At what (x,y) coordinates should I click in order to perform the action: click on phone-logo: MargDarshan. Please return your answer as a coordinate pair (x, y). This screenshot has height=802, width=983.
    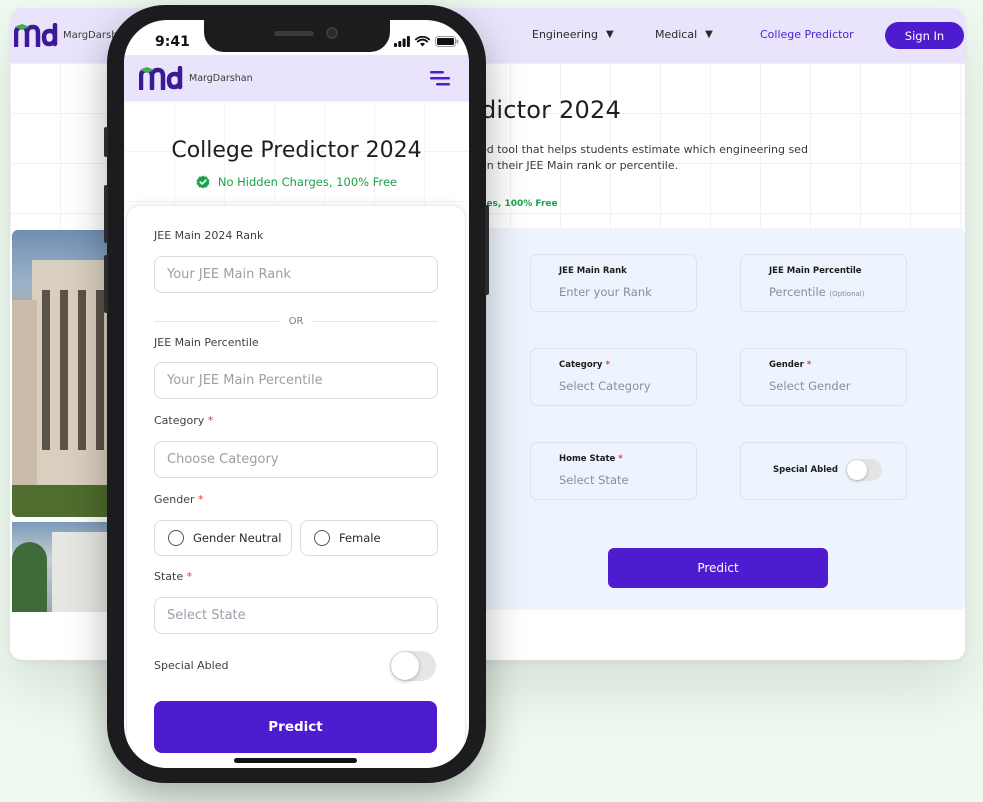
    Looking at the image, I should click on (196, 78).